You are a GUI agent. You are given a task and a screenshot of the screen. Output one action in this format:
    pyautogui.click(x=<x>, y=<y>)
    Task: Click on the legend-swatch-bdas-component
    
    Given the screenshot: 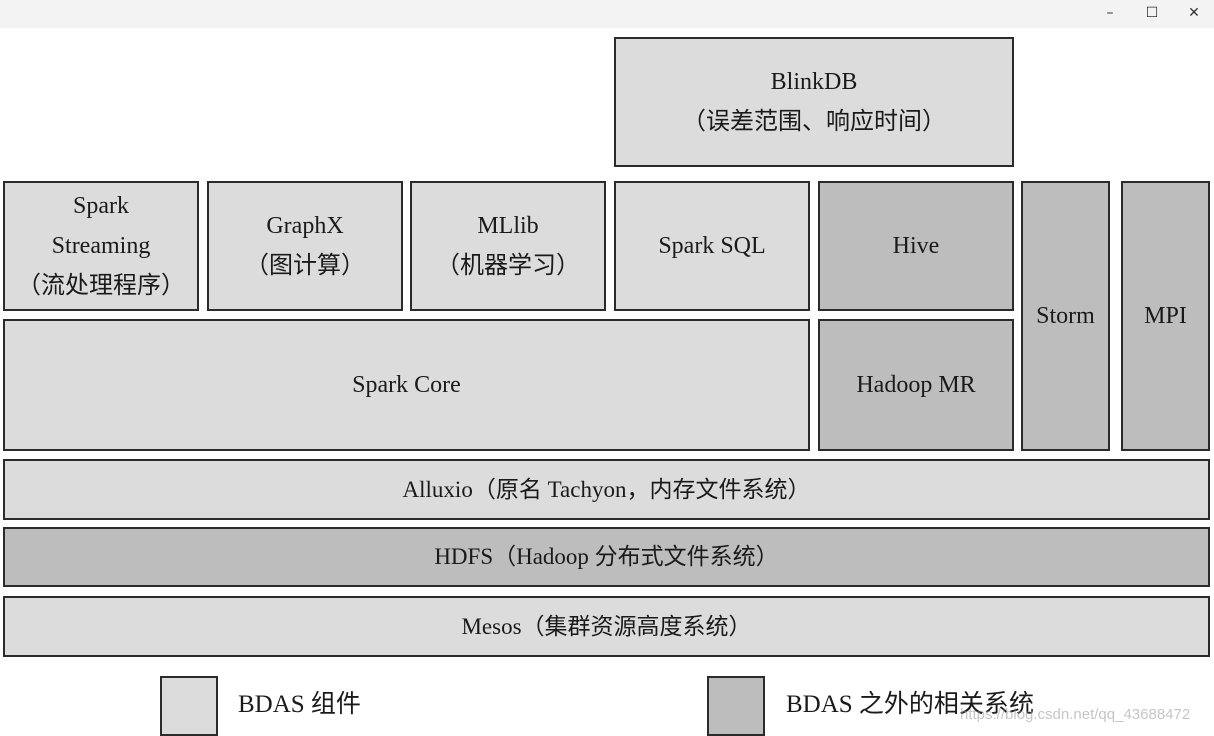 What is the action you would take?
    pyautogui.click(x=189, y=706)
    